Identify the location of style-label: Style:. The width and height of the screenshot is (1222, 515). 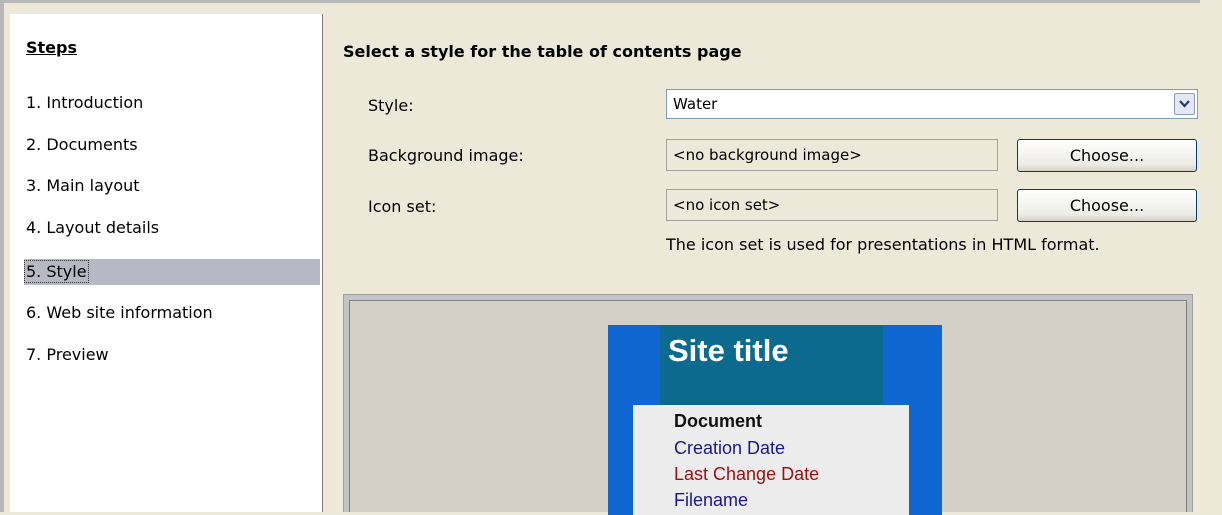
(391, 105).